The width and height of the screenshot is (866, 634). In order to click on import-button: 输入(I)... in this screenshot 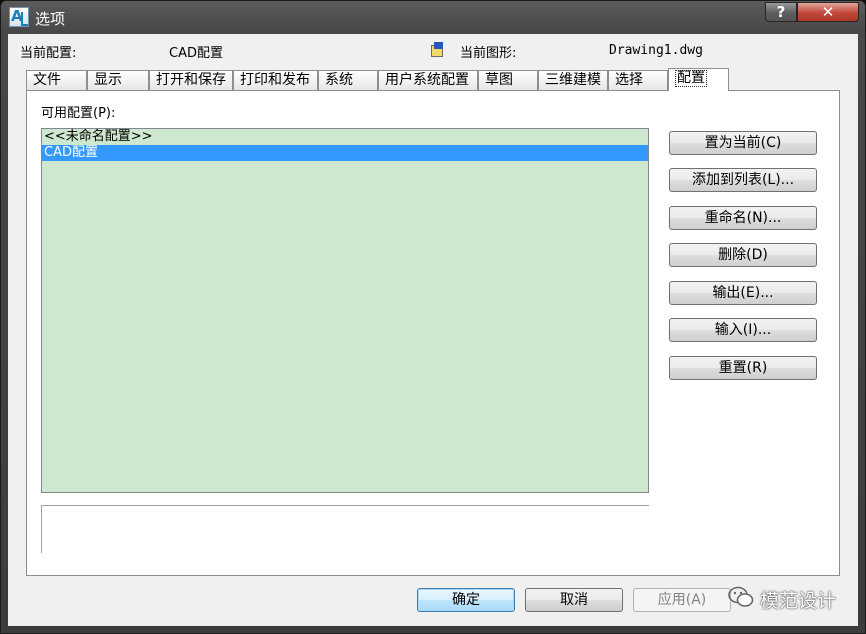, I will do `click(743, 330)`.